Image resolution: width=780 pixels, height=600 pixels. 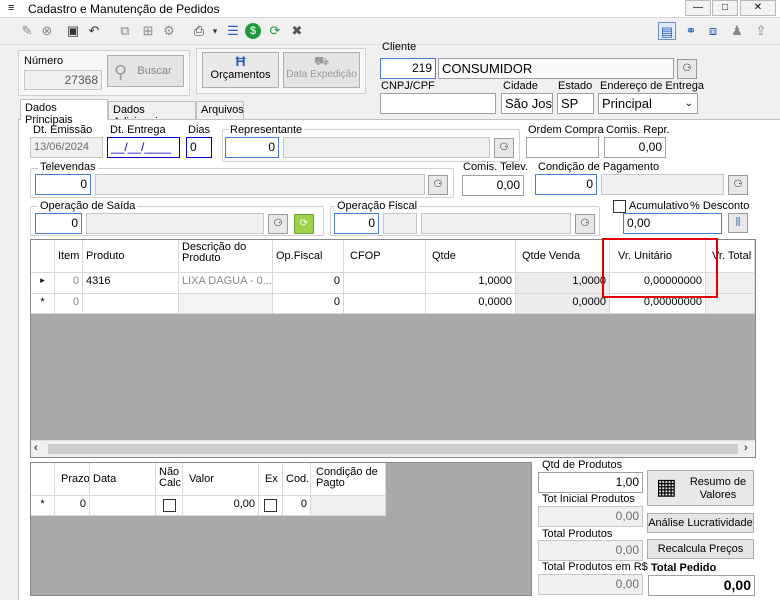 What do you see at coordinates (648, 103) in the screenshot?
I see `endereco-select: Principal ⌄` at bounding box center [648, 103].